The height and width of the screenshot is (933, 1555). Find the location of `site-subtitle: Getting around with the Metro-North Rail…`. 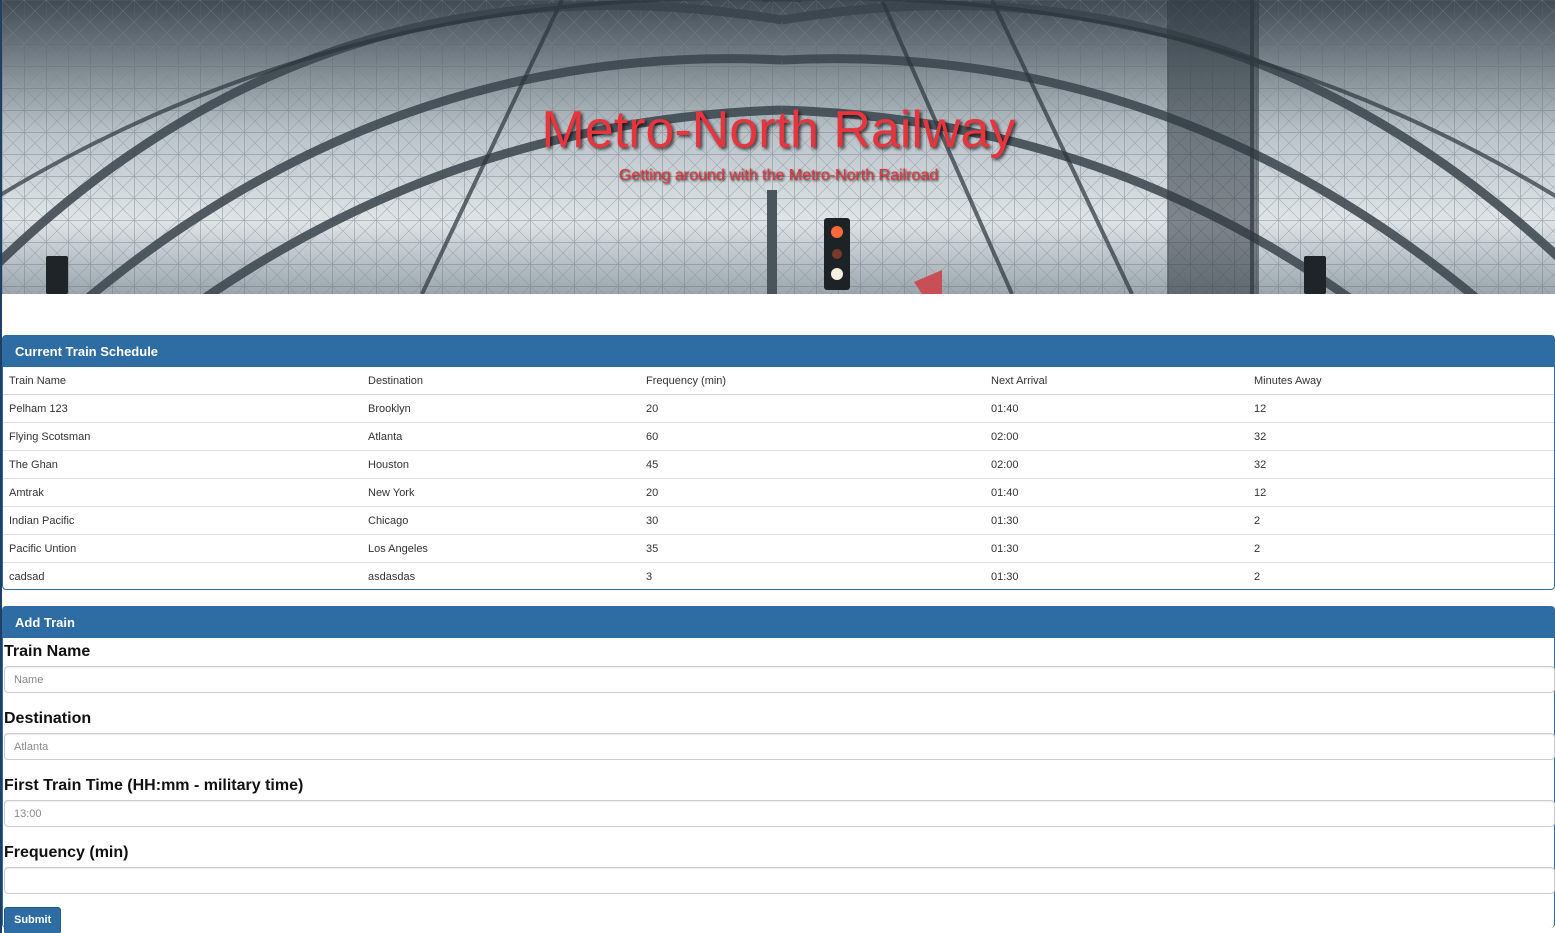

site-subtitle: Getting around with the Metro-North Rail… is located at coordinates (778, 175).